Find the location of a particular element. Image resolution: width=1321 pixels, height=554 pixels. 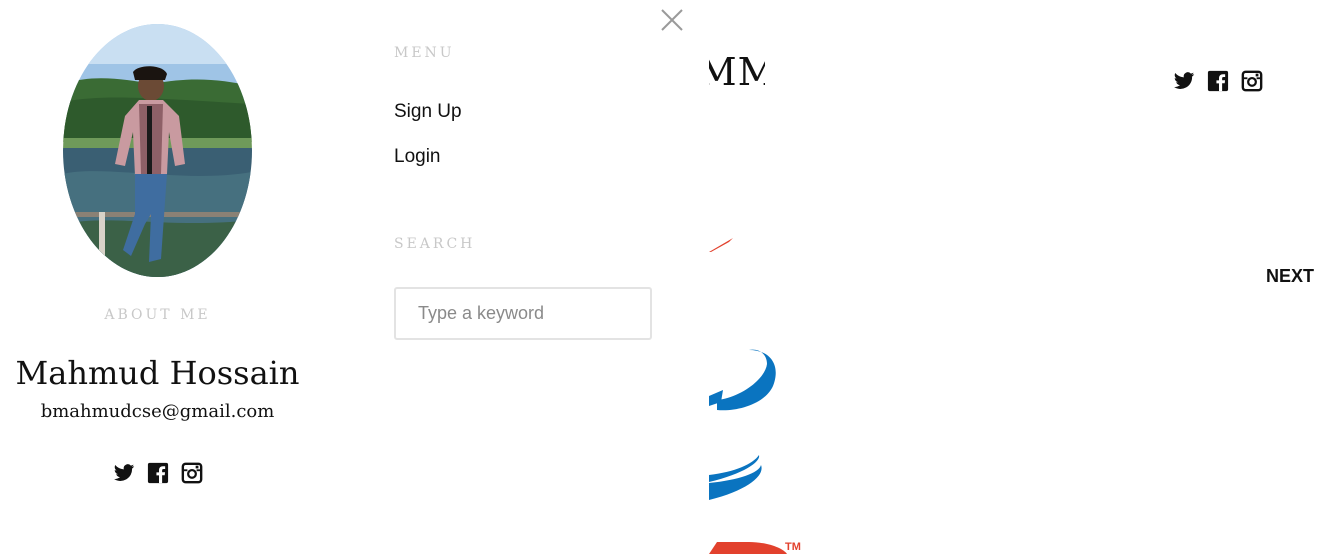

author-name: Mahmud Hossain is located at coordinates (157, 373).